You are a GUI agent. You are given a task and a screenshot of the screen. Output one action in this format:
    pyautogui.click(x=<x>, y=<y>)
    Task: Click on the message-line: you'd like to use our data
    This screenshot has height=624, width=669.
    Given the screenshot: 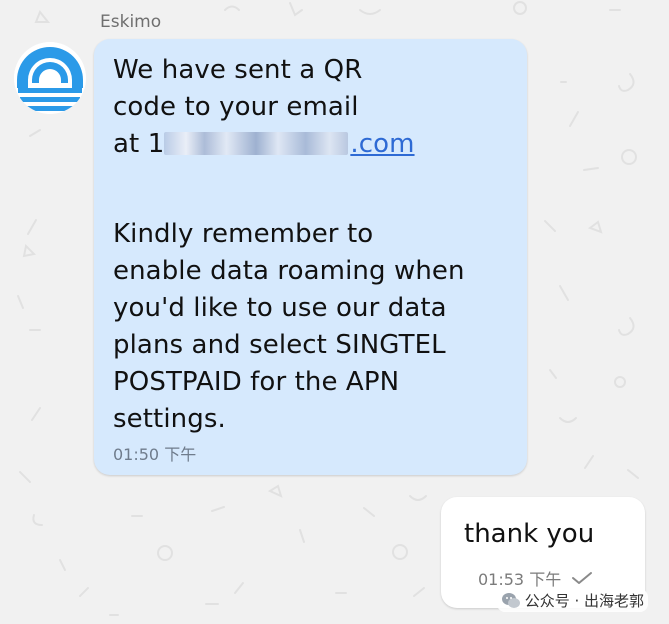 What is the action you would take?
    pyautogui.click(x=280, y=308)
    